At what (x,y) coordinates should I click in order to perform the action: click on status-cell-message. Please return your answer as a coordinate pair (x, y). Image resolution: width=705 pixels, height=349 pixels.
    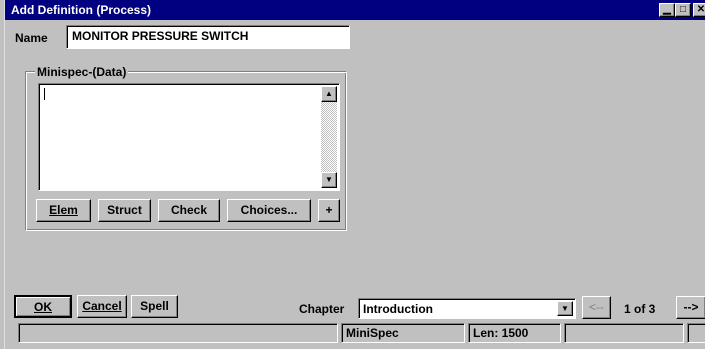
    Looking at the image, I should click on (178, 333).